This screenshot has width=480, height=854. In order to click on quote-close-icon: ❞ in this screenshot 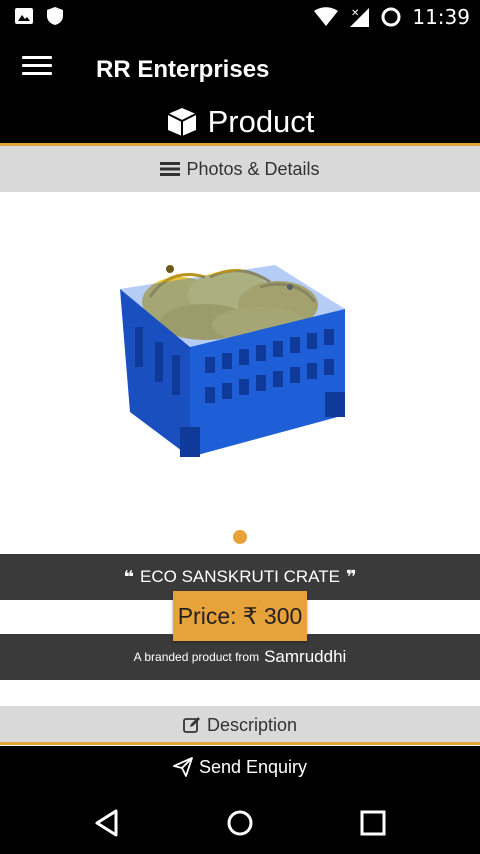, I will do `click(351, 576)`.